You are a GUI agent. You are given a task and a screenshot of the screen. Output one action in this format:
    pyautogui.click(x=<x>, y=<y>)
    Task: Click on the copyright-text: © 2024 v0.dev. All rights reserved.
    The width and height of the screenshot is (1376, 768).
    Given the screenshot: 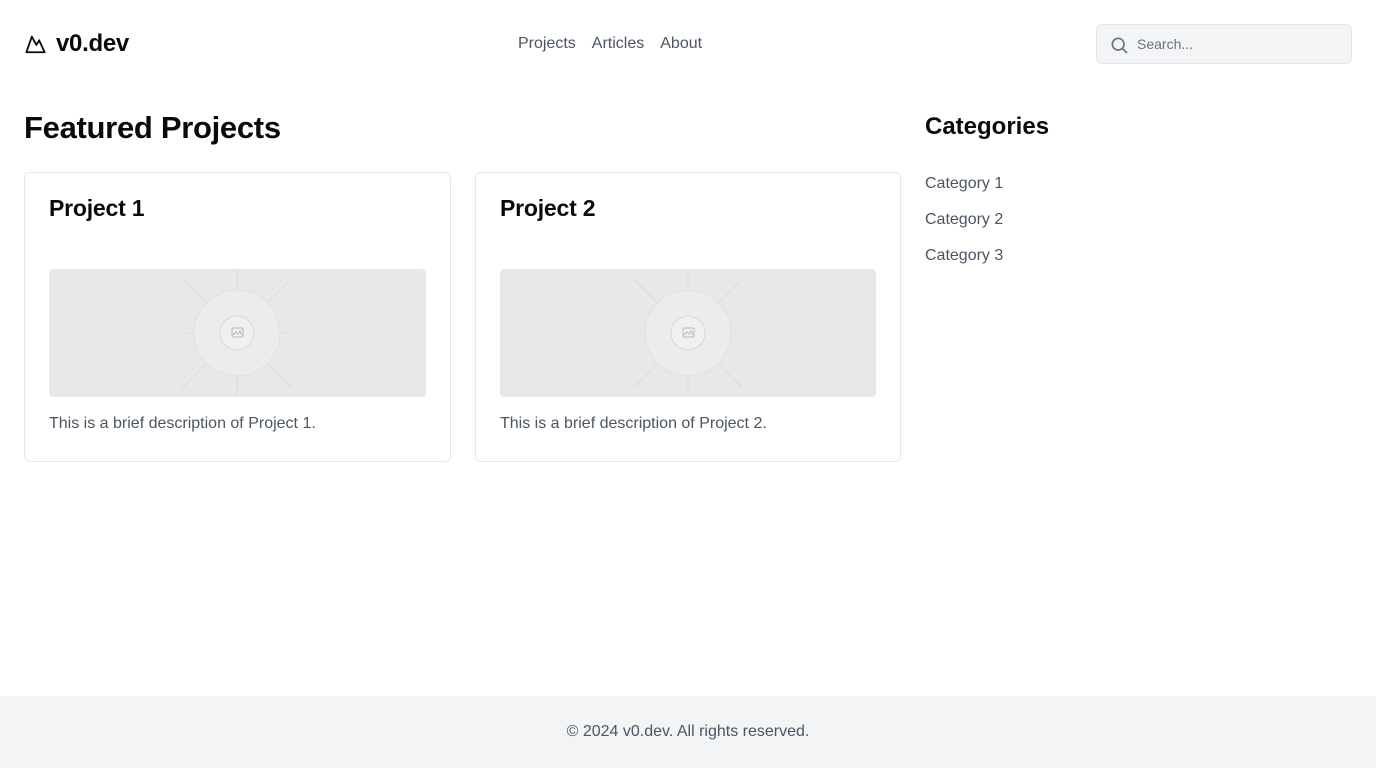 What is the action you would take?
    pyautogui.click(x=688, y=731)
    